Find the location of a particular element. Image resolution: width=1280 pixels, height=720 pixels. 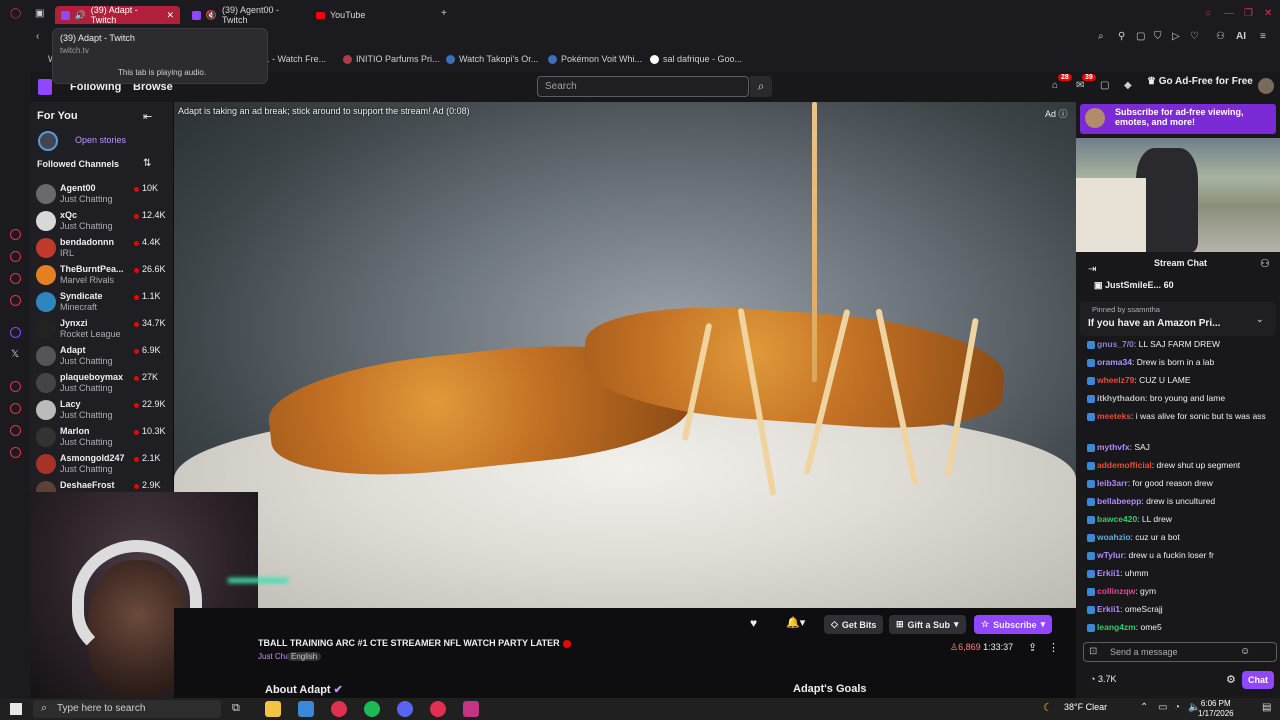

get-bits-button: ◇ Get Bits is located at coordinates (854, 624).